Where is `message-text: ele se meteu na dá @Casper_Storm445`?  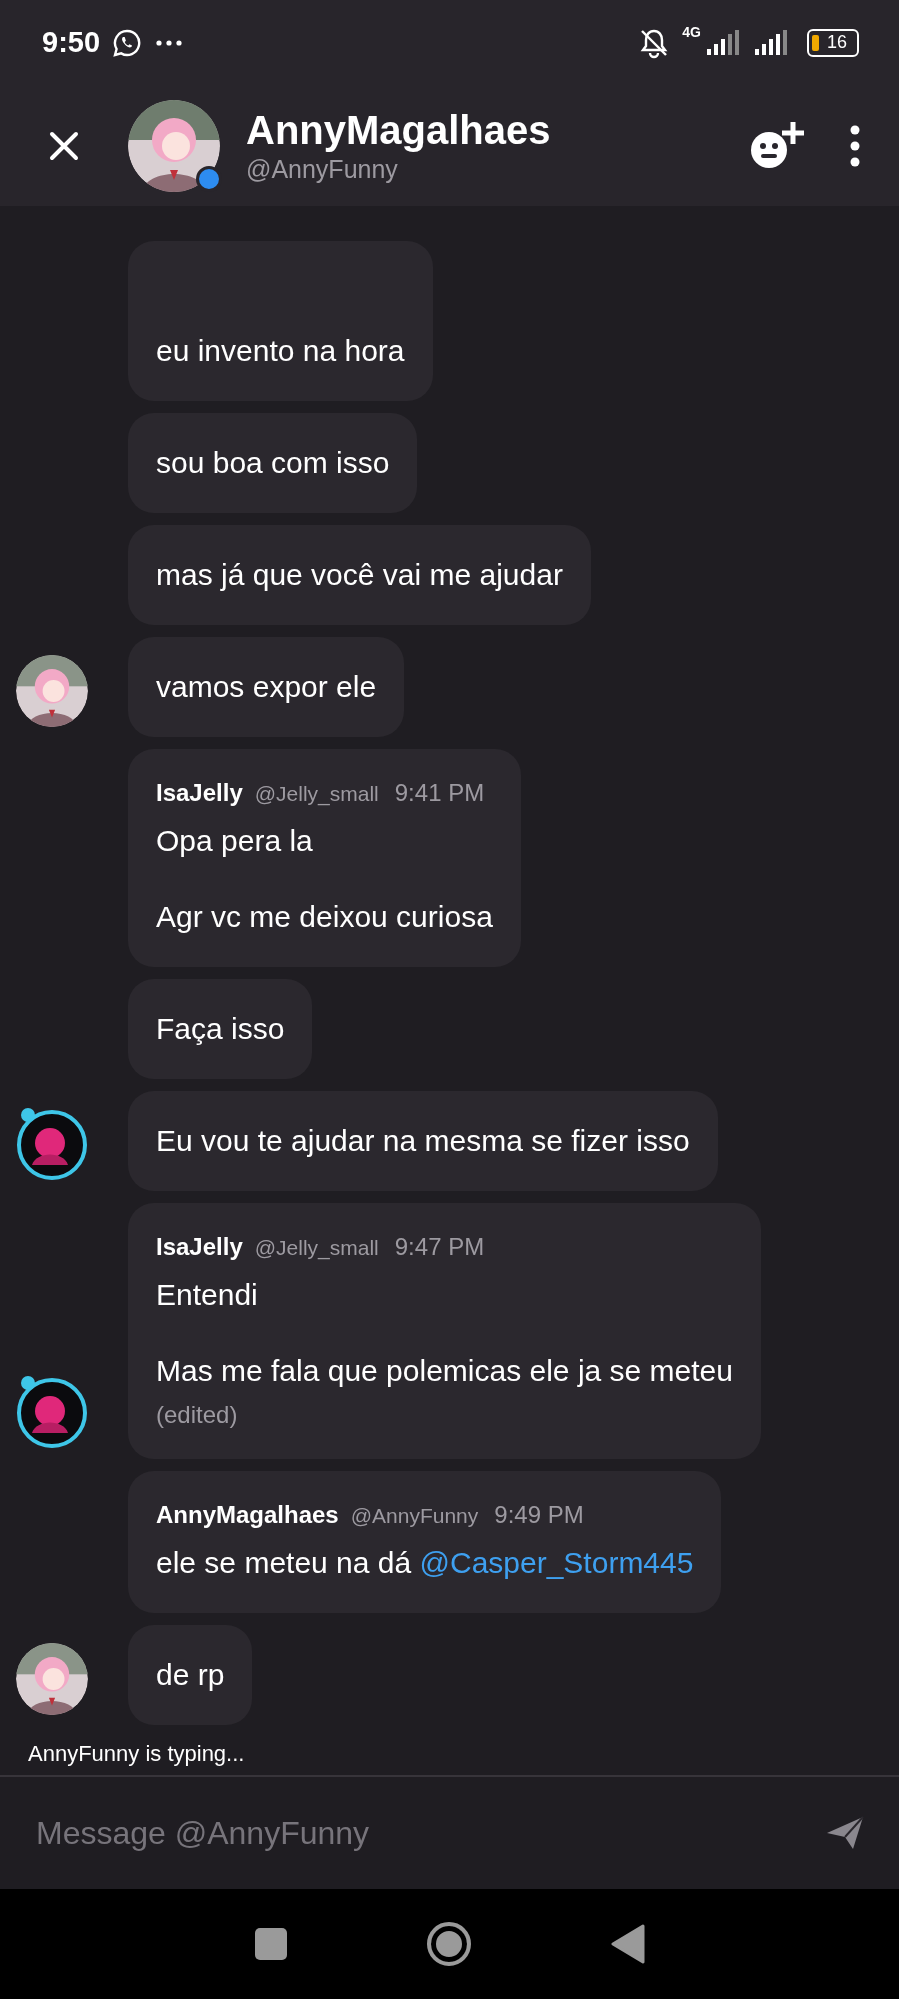 message-text: ele se meteu na dá @Casper_Storm445 is located at coordinates (425, 1563).